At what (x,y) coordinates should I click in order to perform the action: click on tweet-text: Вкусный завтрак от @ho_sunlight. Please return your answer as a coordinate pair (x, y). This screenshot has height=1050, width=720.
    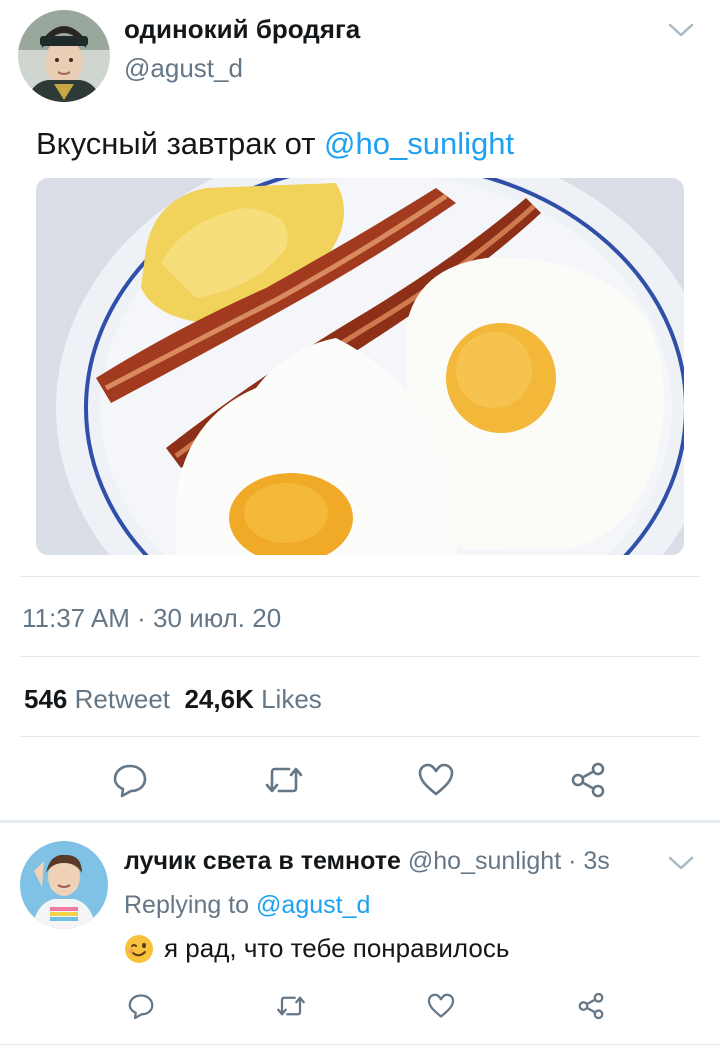
    Looking at the image, I should click on (275, 144).